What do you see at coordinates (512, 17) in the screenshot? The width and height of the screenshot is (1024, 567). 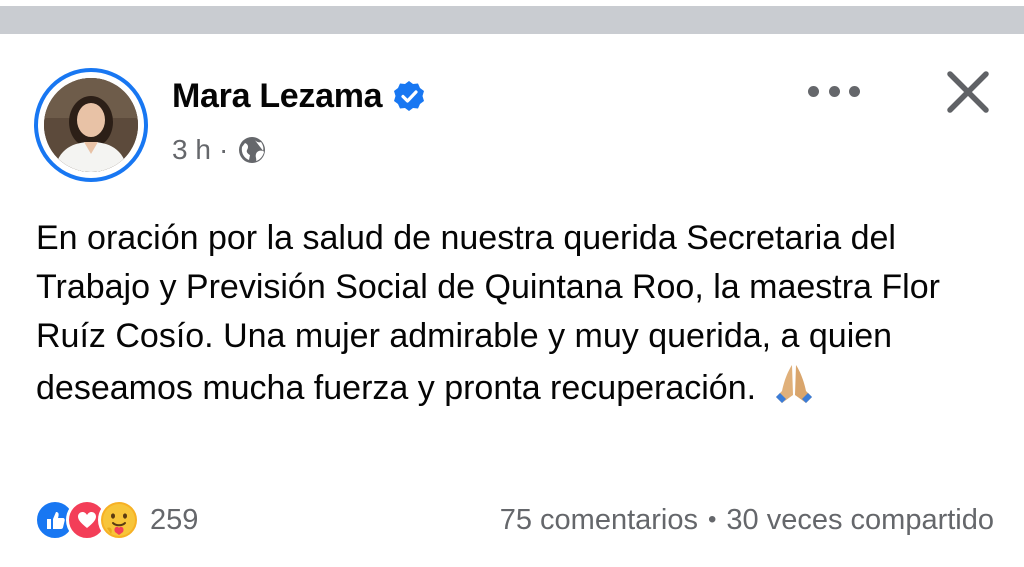 I see `top-strip` at bounding box center [512, 17].